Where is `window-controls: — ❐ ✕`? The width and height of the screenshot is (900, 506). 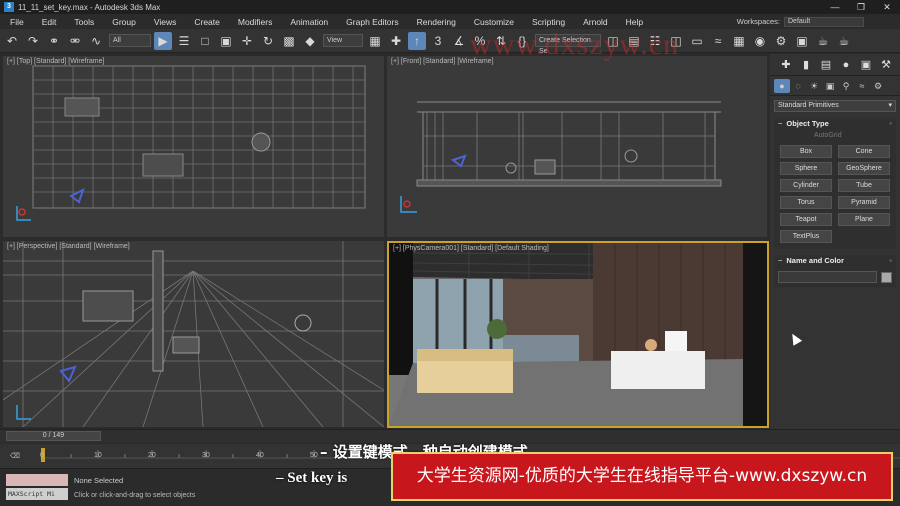 window-controls: — ❐ ✕ is located at coordinates (861, 7).